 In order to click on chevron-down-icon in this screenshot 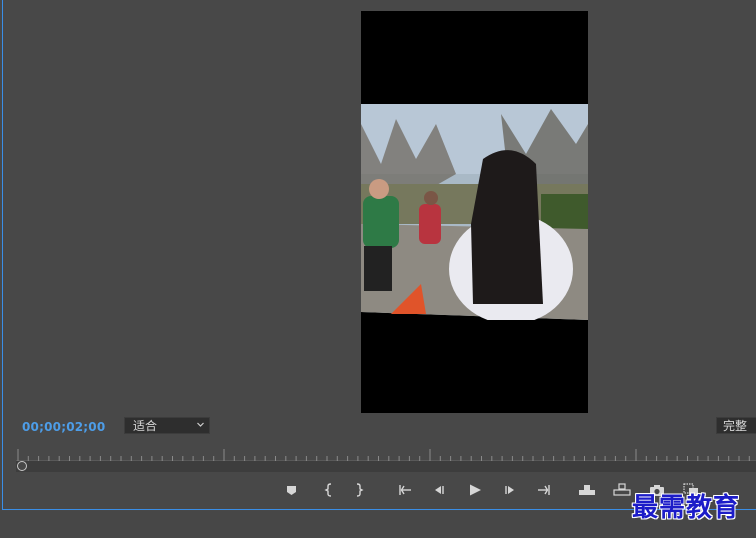, I will do `click(200, 424)`.